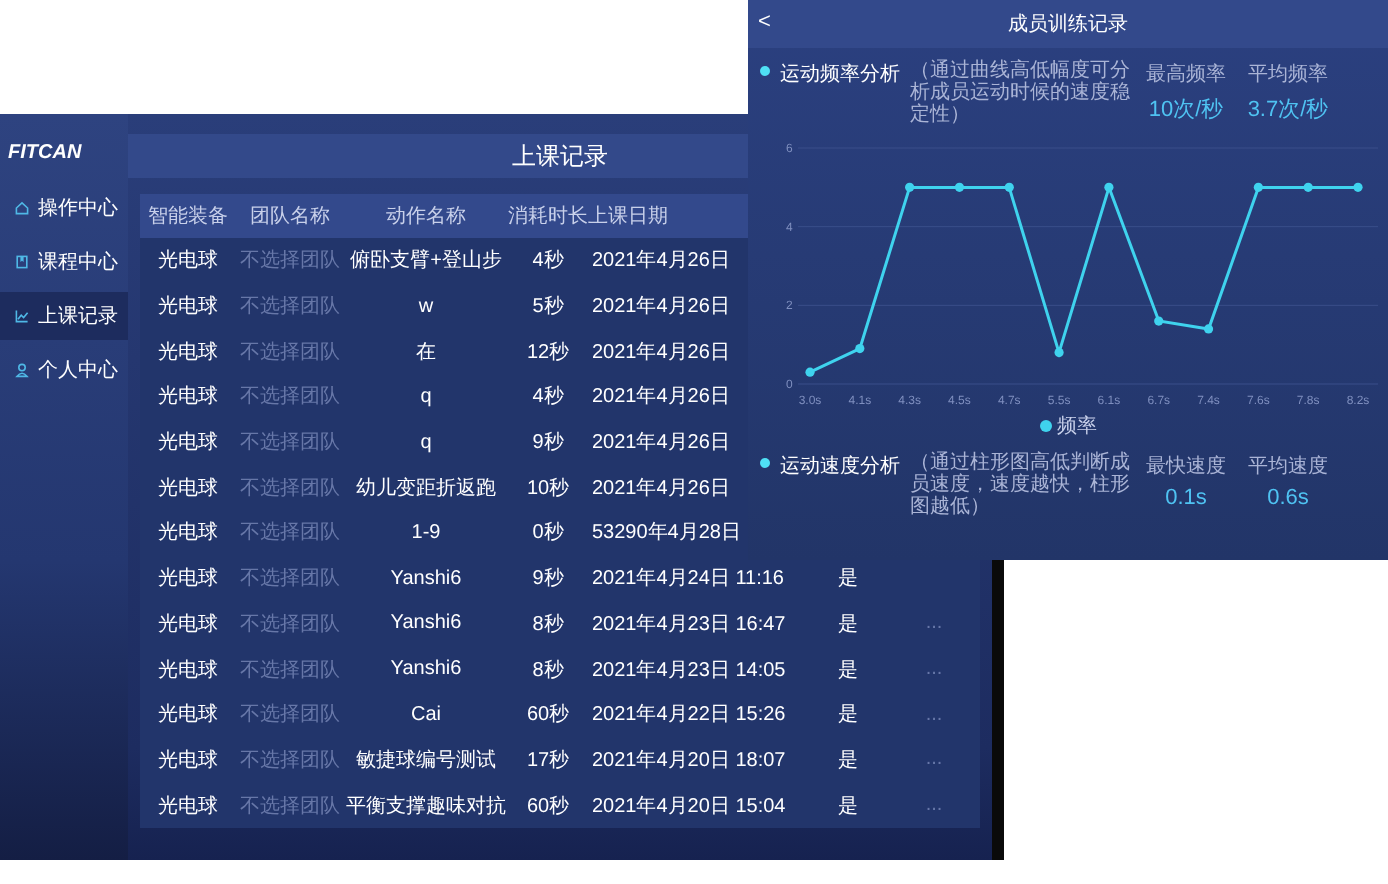 This screenshot has width=1388, height=884. Describe the element at coordinates (548, 533) in the screenshot. I see `table-cell: 0秒` at that location.